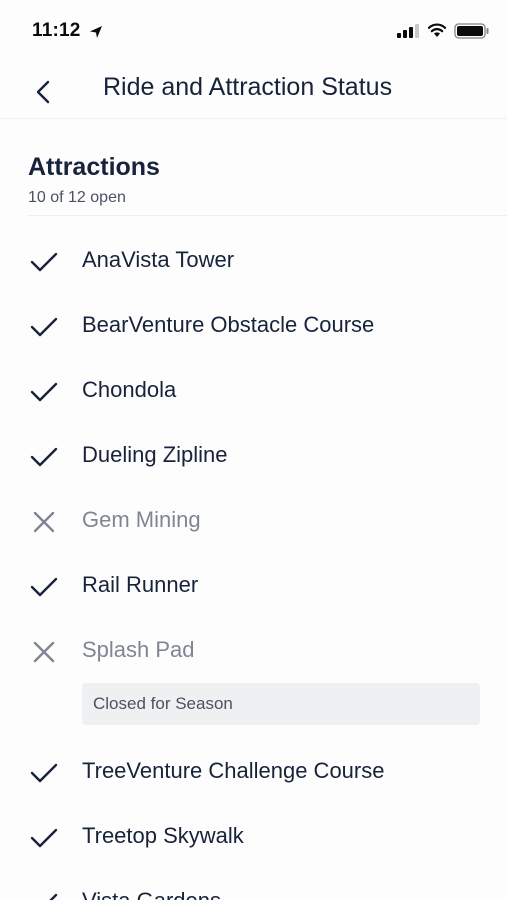 The image size is (507, 900). Describe the element at coordinates (140, 584) in the screenshot. I see `attraction-name: Rail Runner` at that location.